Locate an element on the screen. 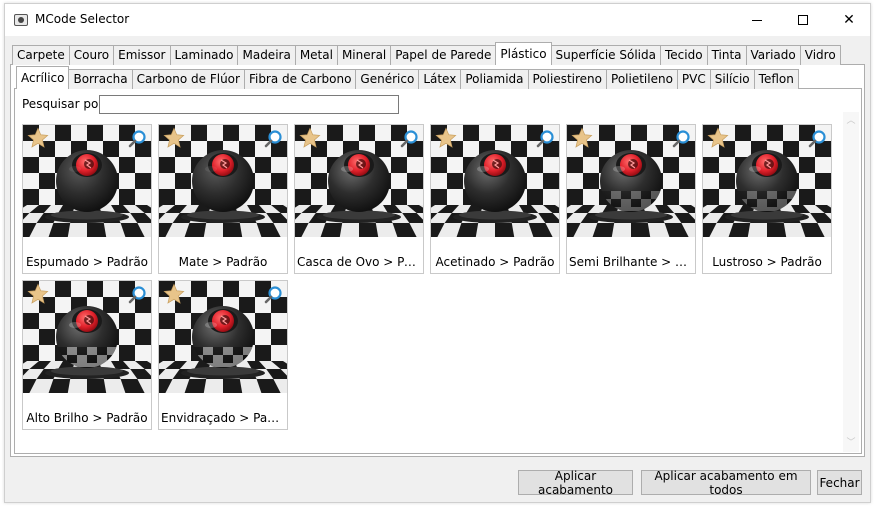 This screenshot has width=875, height=506. material-label: Envidraçado > Padrão is located at coordinates (223, 418).